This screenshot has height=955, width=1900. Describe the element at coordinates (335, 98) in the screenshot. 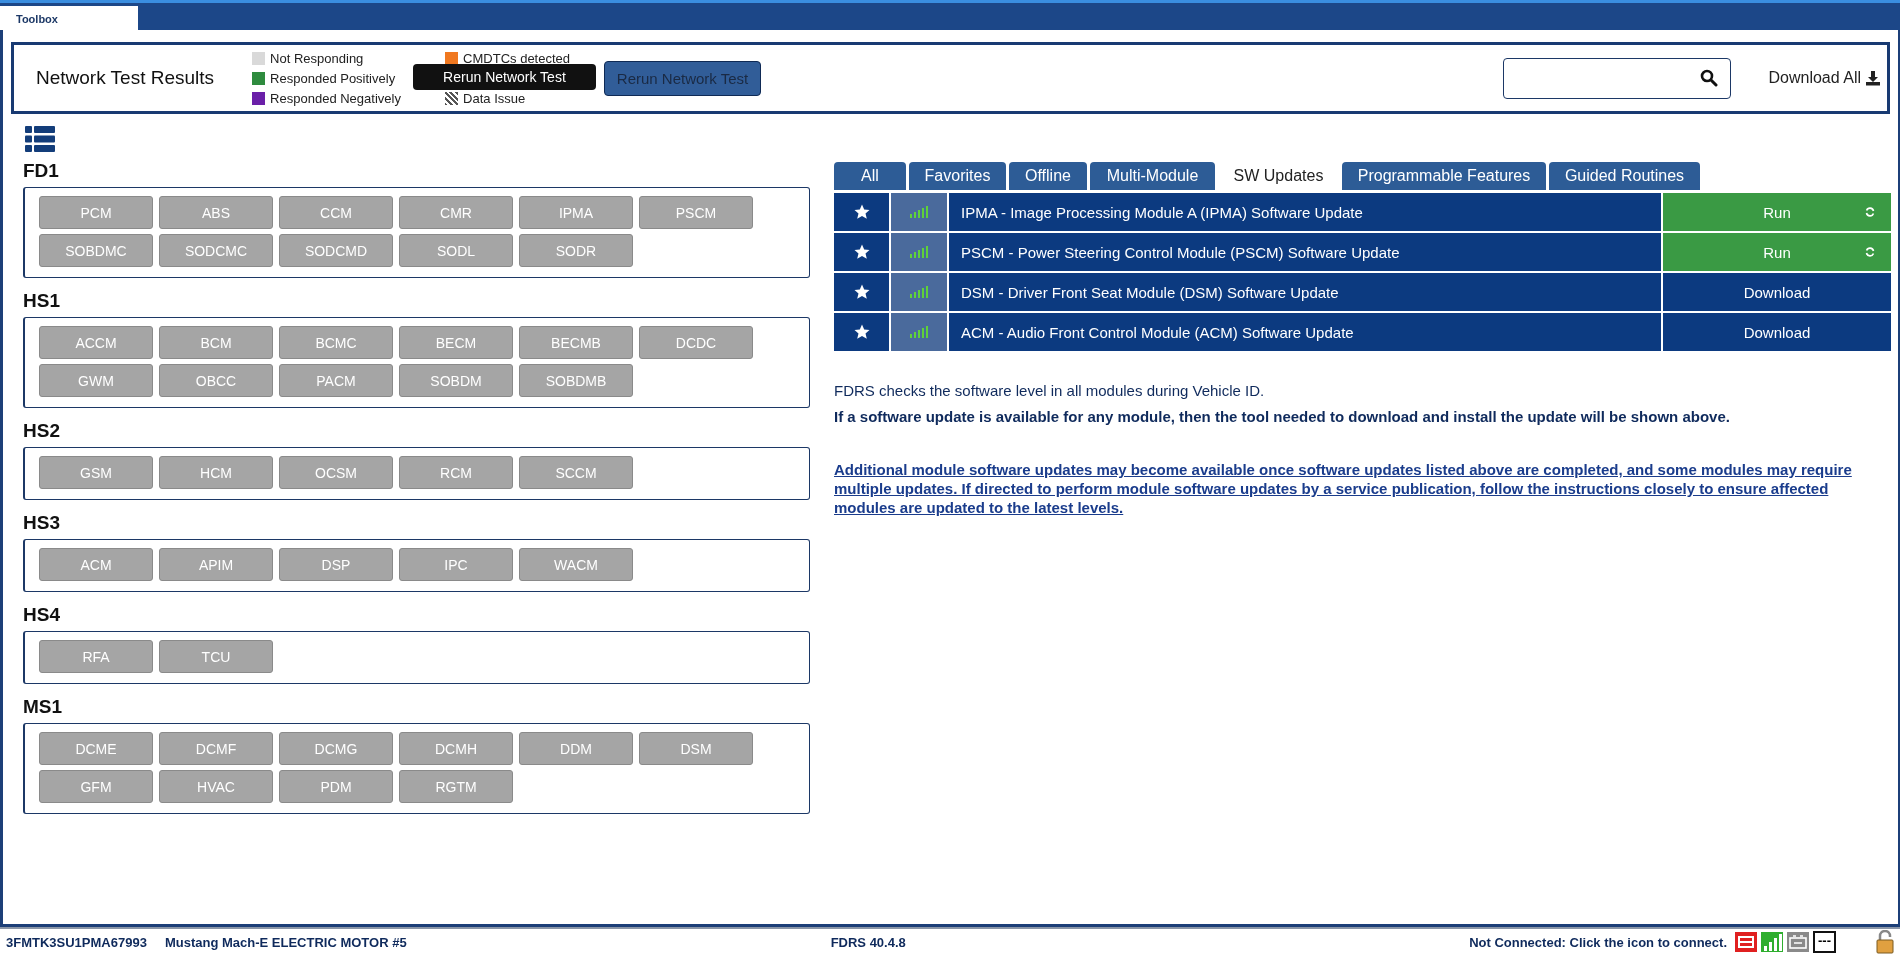

I see `legend-label: Responded Negatively` at that location.